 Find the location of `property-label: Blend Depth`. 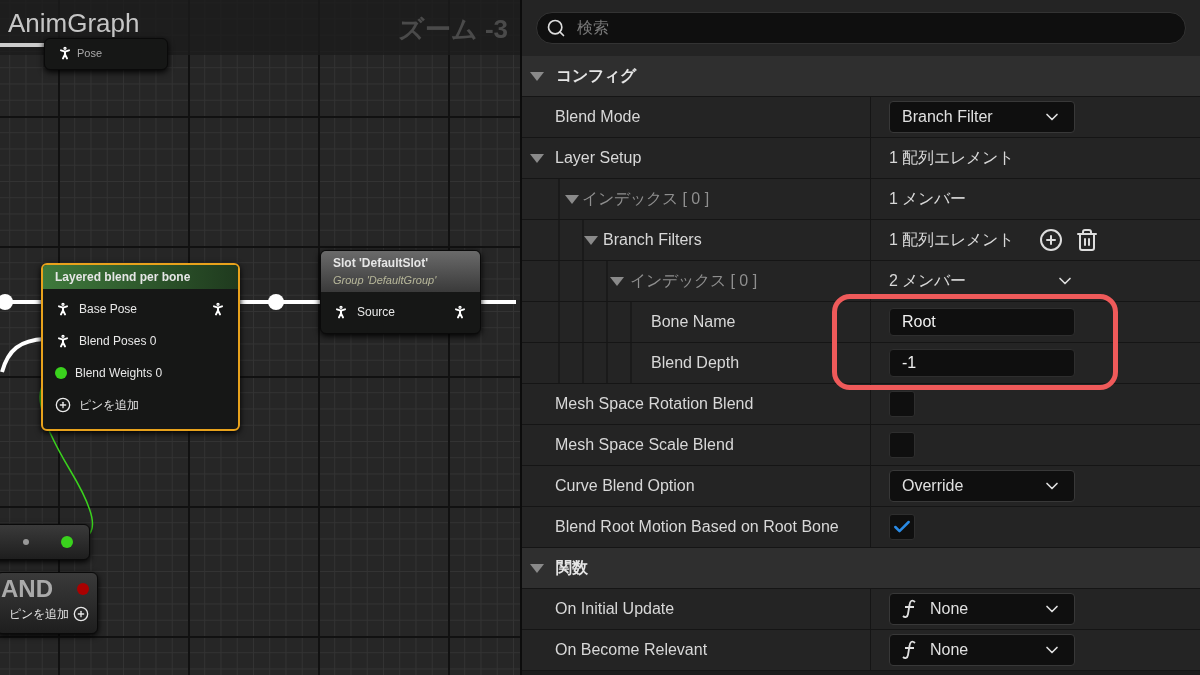

property-label: Blend Depth is located at coordinates (695, 363).